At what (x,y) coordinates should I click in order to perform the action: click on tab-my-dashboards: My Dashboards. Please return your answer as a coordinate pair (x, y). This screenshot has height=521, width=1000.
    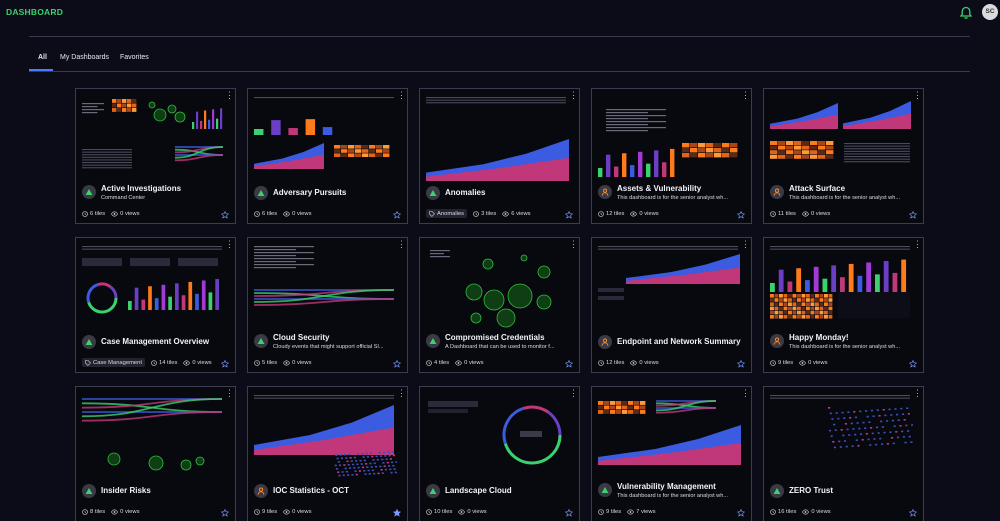
    Looking at the image, I should click on (84, 57).